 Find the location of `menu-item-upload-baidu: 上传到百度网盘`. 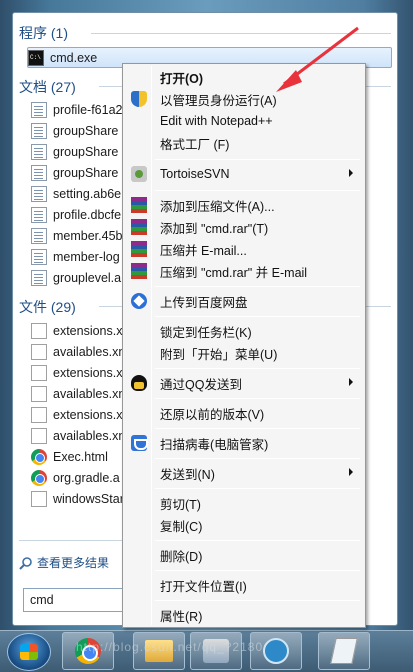

menu-item-upload-baidu: 上传到百度网盘 is located at coordinates (244, 301).